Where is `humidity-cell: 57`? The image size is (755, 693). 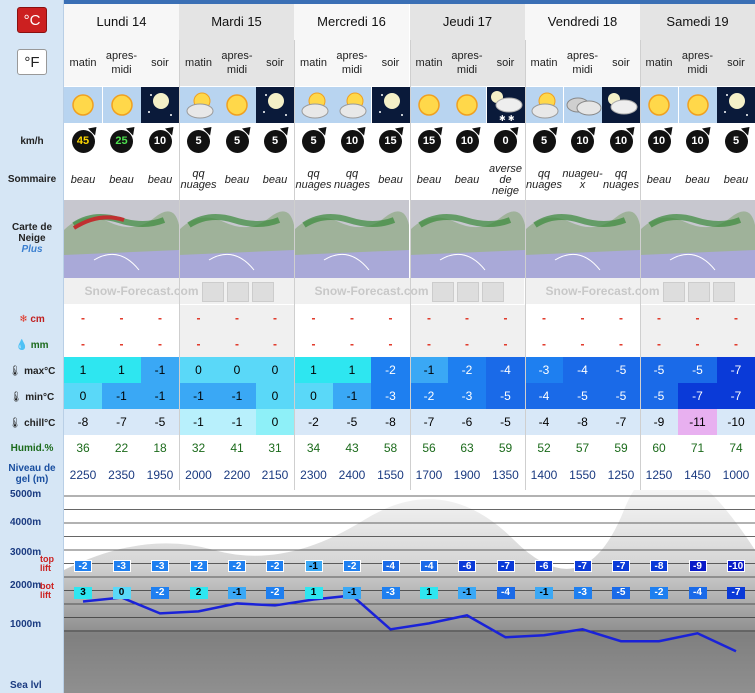
humidity-cell: 57 is located at coordinates (582, 448).